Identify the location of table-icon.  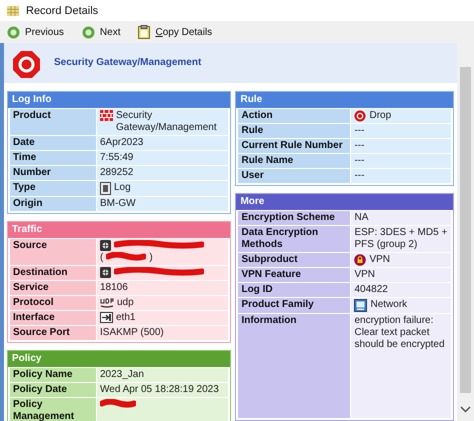
(13, 11).